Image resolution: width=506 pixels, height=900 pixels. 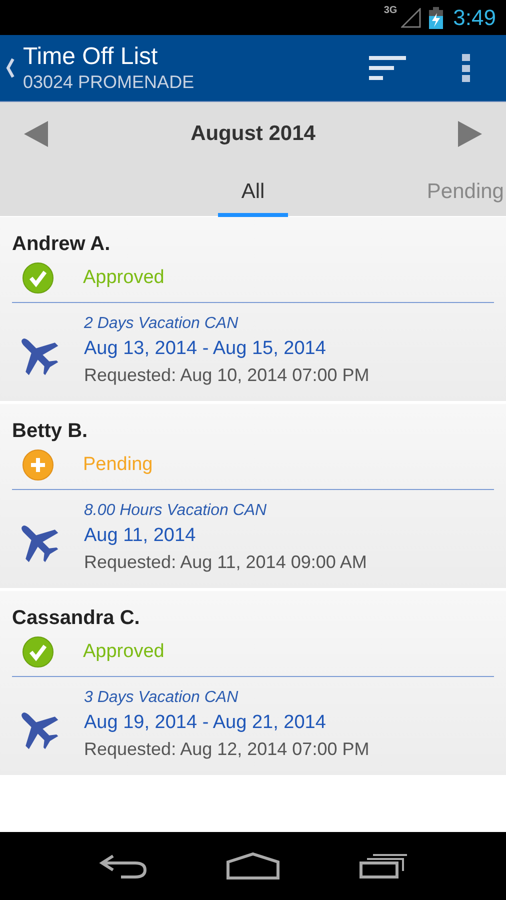 What do you see at coordinates (227, 375) in the screenshot?
I see `requested-date: Requested: Aug 10, 2014 07:00 PM` at bounding box center [227, 375].